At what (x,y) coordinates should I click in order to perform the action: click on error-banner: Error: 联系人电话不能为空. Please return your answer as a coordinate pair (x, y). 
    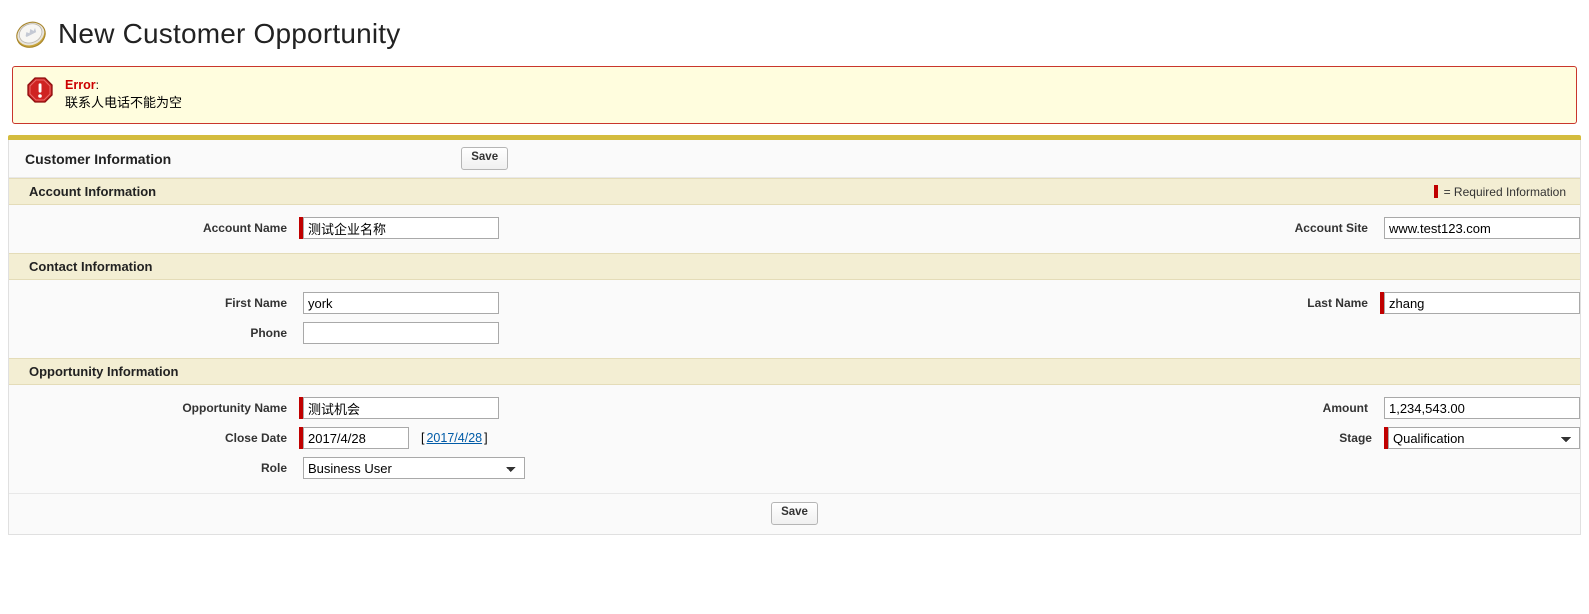
    Looking at the image, I should click on (794, 95).